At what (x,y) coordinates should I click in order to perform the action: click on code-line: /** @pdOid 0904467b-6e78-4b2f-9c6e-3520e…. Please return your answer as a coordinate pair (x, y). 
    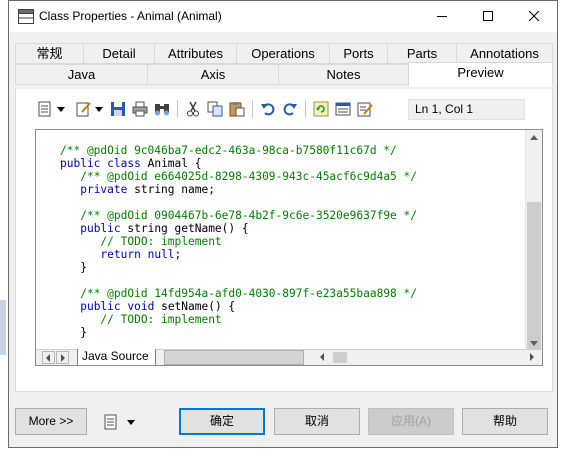
    Looking at the image, I should click on (248, 215).